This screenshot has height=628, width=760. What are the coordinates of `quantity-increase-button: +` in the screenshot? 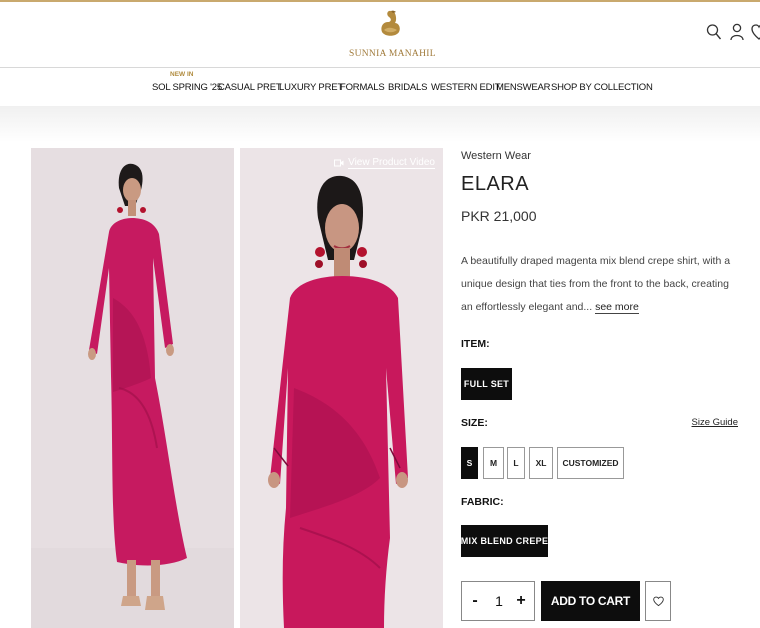 It's located at (521, 601).